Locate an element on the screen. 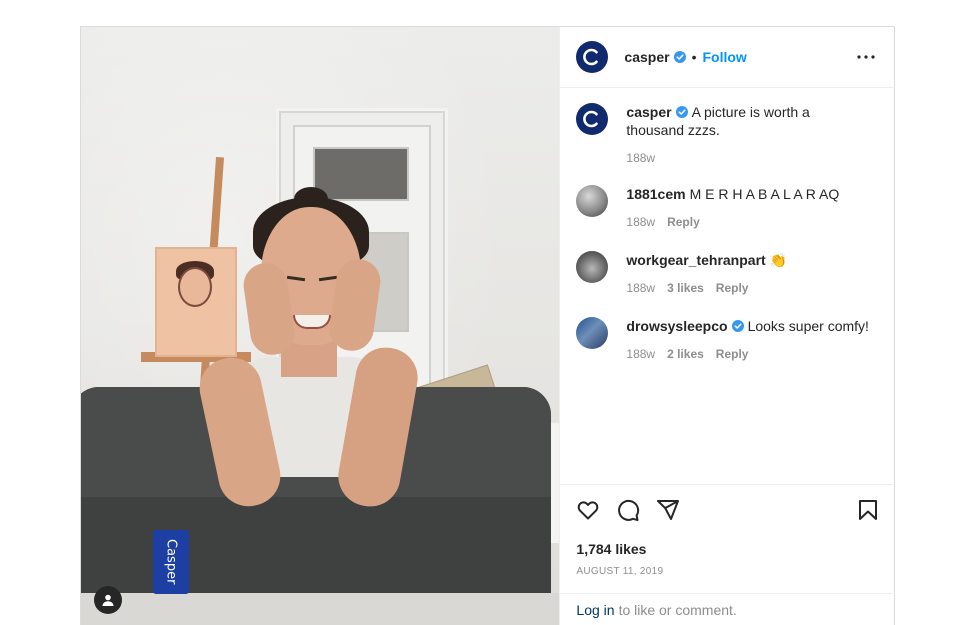 The height and width of the screenshot is (625, 975). comment-username: drowsysleepco is located at coordinates (676, 326).